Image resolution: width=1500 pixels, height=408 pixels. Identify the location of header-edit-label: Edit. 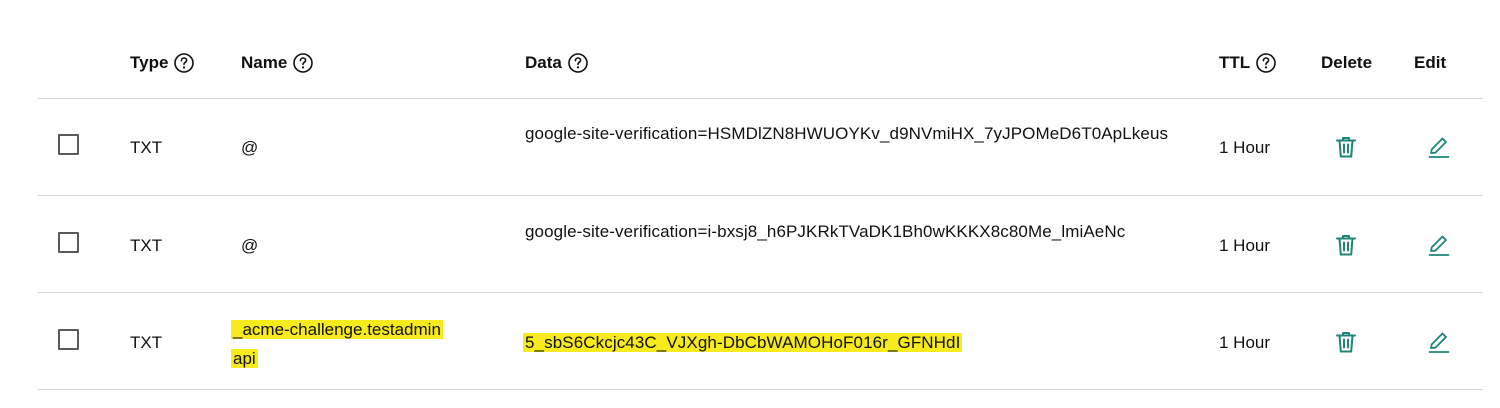
(1430, 62).